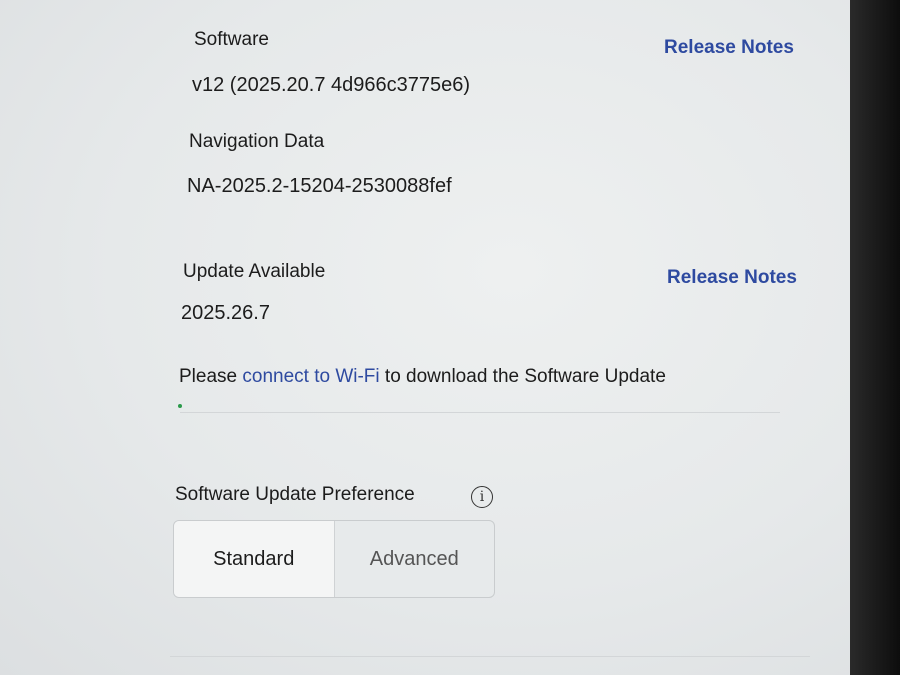 This screenshot has height=675, width=900. What do you see at coordinates (729, 48) in the screenshot?
I see `software-release-notes-link: Release Notes` at bounding box center [729, 48].